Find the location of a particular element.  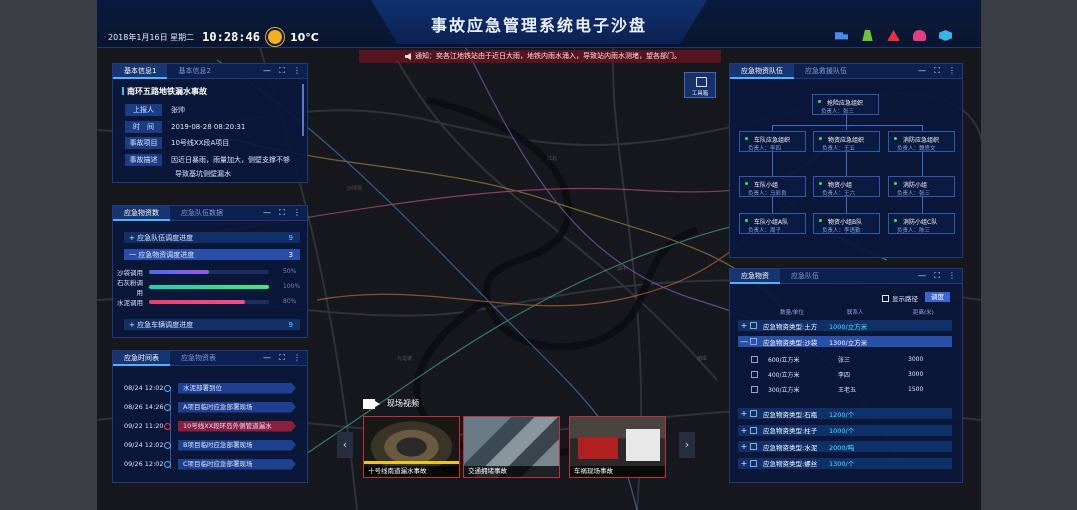

supply-row: + 应急物资类型:柱子 1000/个 is located at coordinates (845, 430).